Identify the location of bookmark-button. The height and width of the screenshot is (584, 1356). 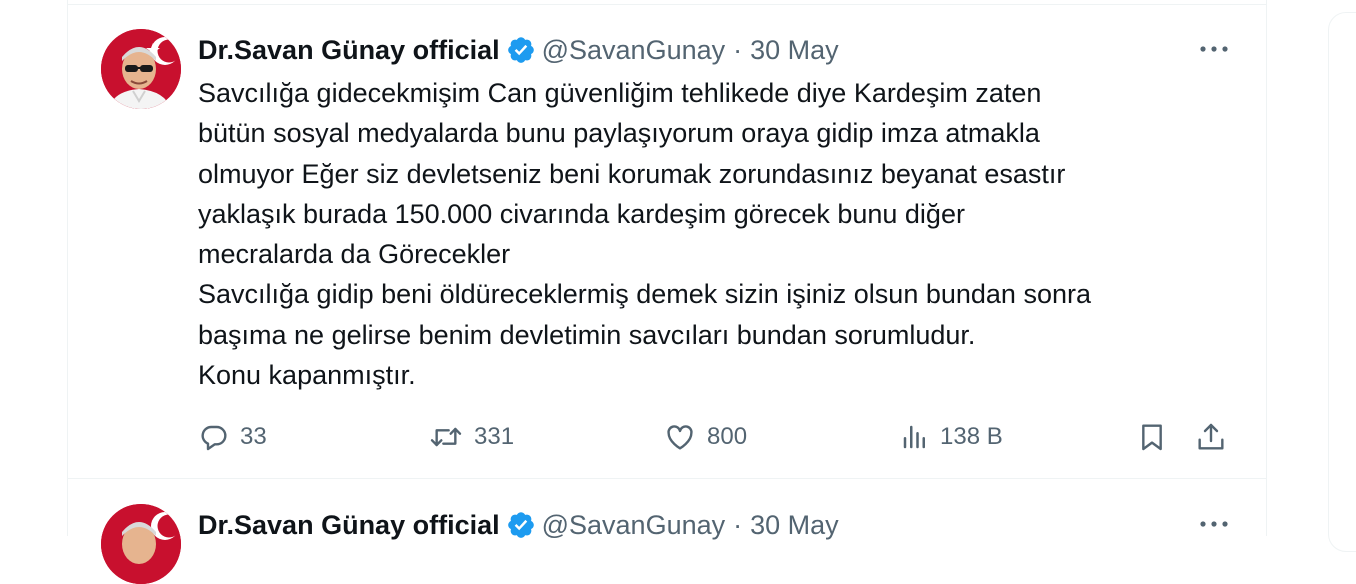
(1152, 437).